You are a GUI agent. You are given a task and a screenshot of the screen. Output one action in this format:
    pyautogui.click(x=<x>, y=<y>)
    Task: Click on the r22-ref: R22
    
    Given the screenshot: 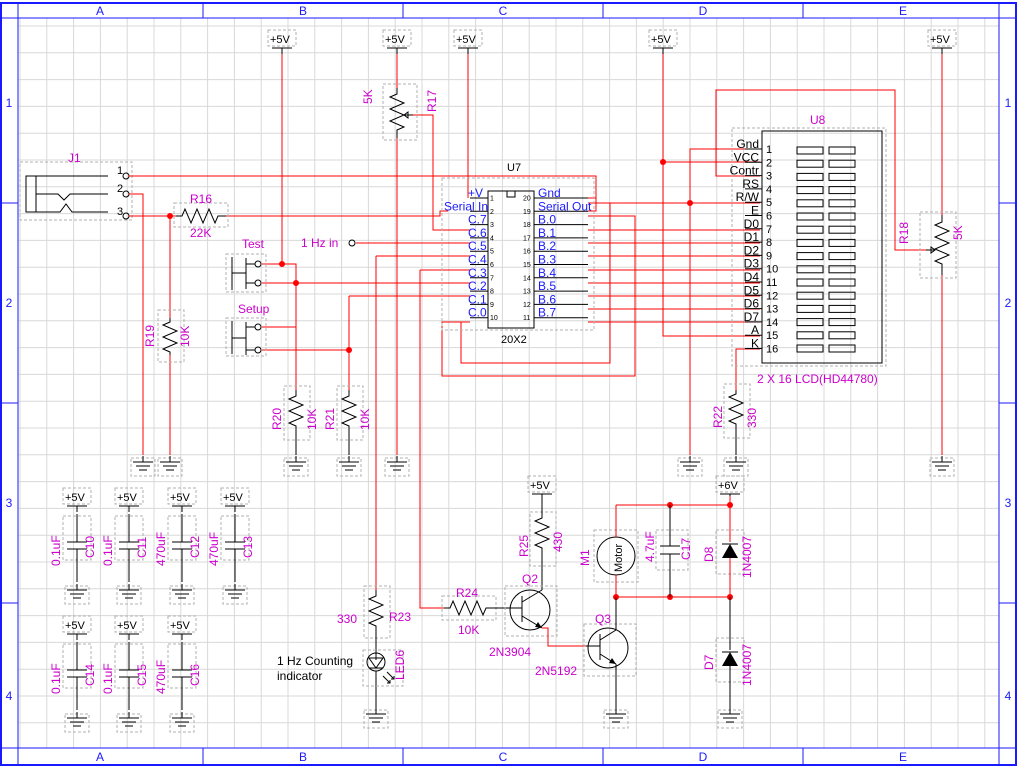 What is the action you would take?
    pyautogui.click(x=718, y=417)
    